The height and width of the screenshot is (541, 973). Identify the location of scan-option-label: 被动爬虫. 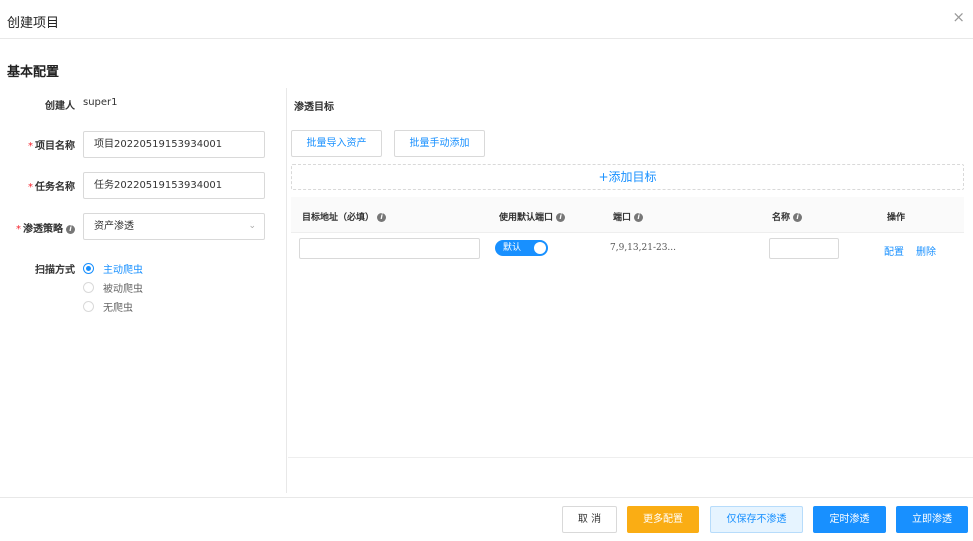
(123, 289).